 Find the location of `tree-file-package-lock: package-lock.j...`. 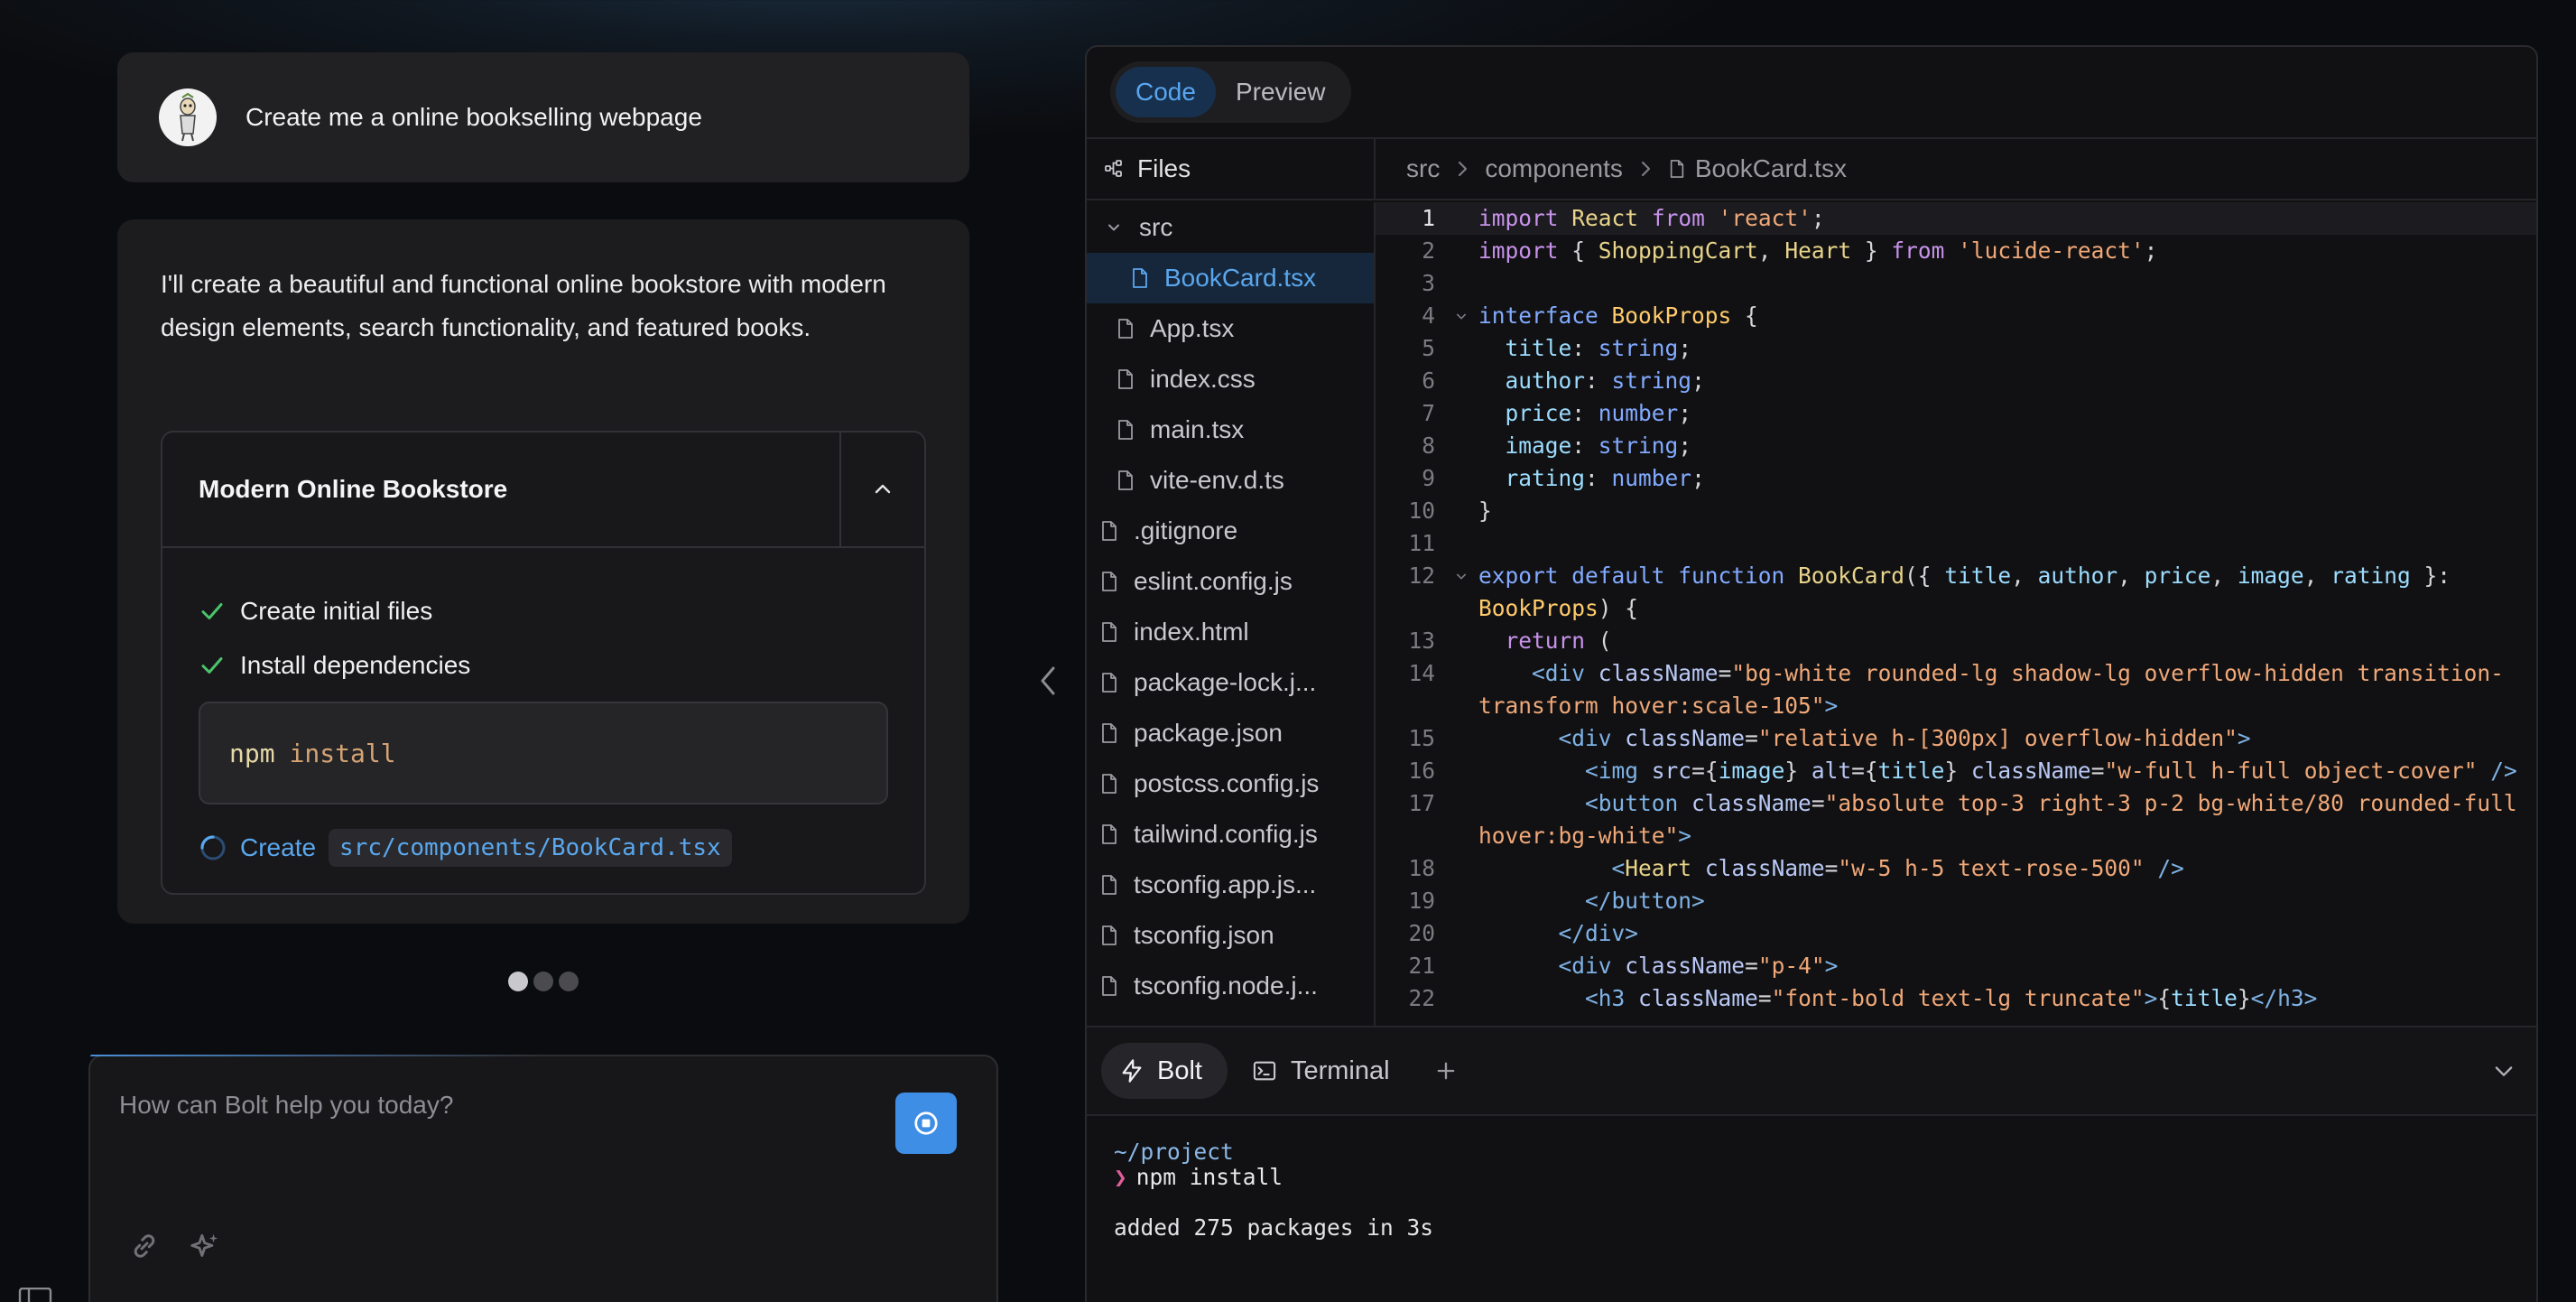

tree-file-package-lock: package-lock.j... is located at coordinates (1230, 682).